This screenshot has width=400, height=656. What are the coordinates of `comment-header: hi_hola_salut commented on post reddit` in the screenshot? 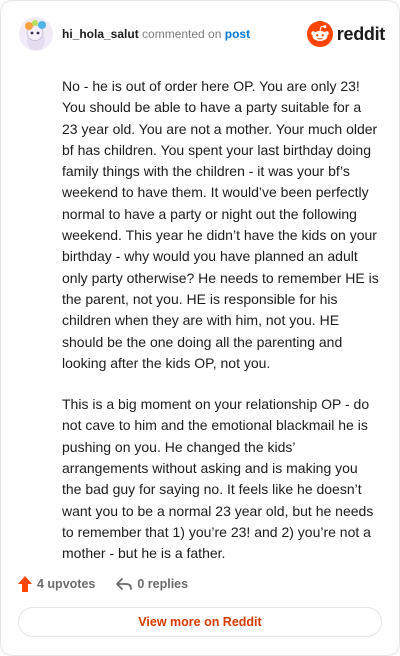 It's located at (202, 35).